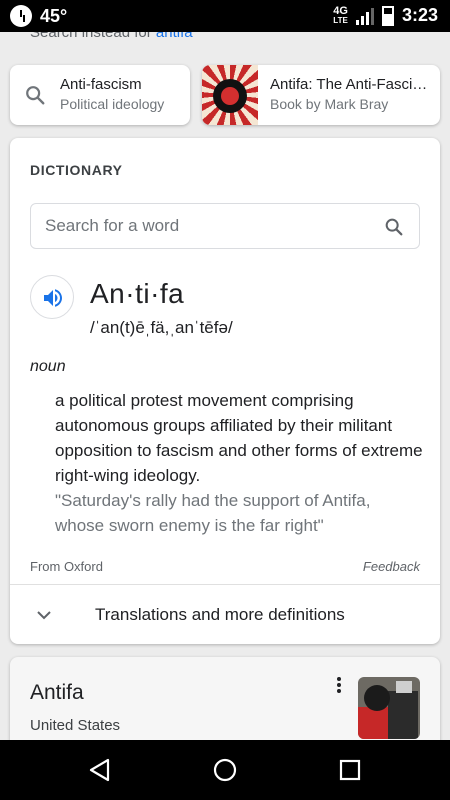 The width and height of the screenshot is (450, 800). I want to click on search-instead-text: Search instead for antifa, so click(111, 36).